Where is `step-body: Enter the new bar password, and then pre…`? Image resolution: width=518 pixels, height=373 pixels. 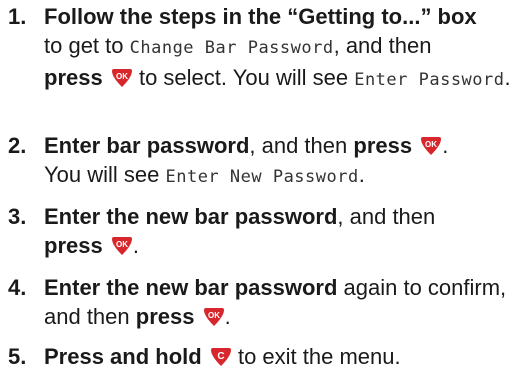 step-body: Enter the new bar password, and then pre… is located at coordinates (281, 231).